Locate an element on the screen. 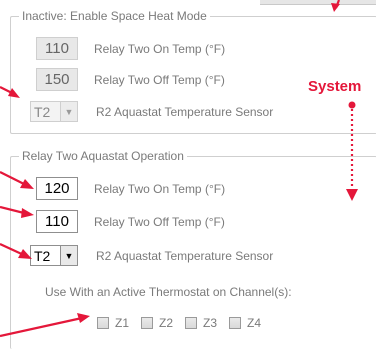 The width and height of the screenshot is (376, 349). aquastat-sensor-row: T2 ▼ R2 Aquastat Temperature Sensor is located at coordinates (151, 255).